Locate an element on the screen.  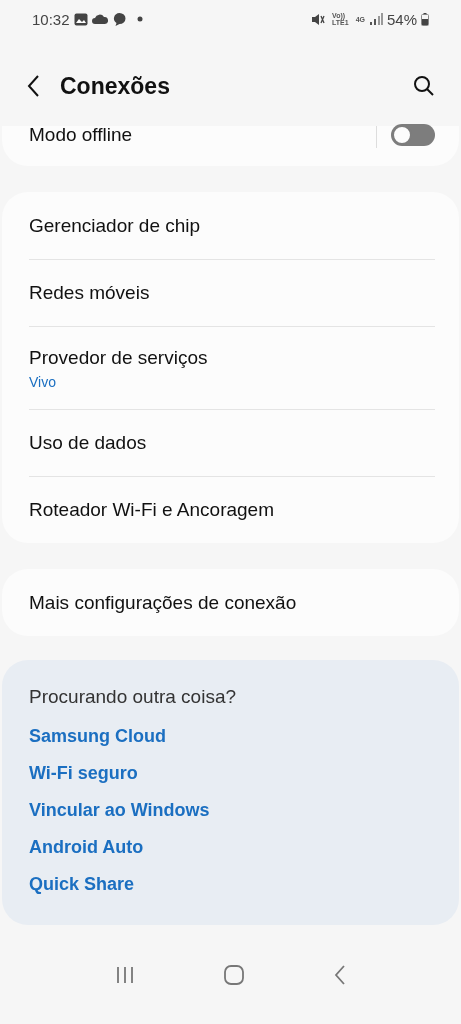
setting-item: Provedor de serviços Vivo is located at coordinates (232, 367).